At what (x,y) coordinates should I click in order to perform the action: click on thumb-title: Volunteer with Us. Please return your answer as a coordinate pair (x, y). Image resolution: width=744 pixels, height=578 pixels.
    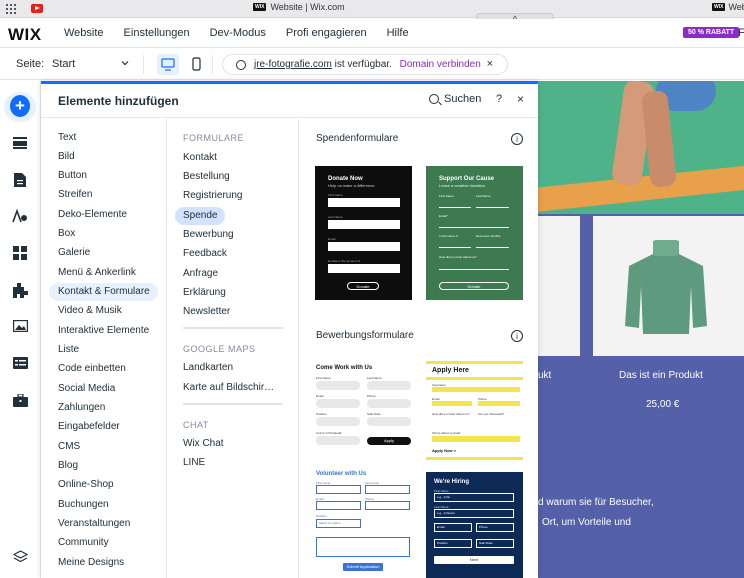
    Looking at the image, I should click on (341, 474).